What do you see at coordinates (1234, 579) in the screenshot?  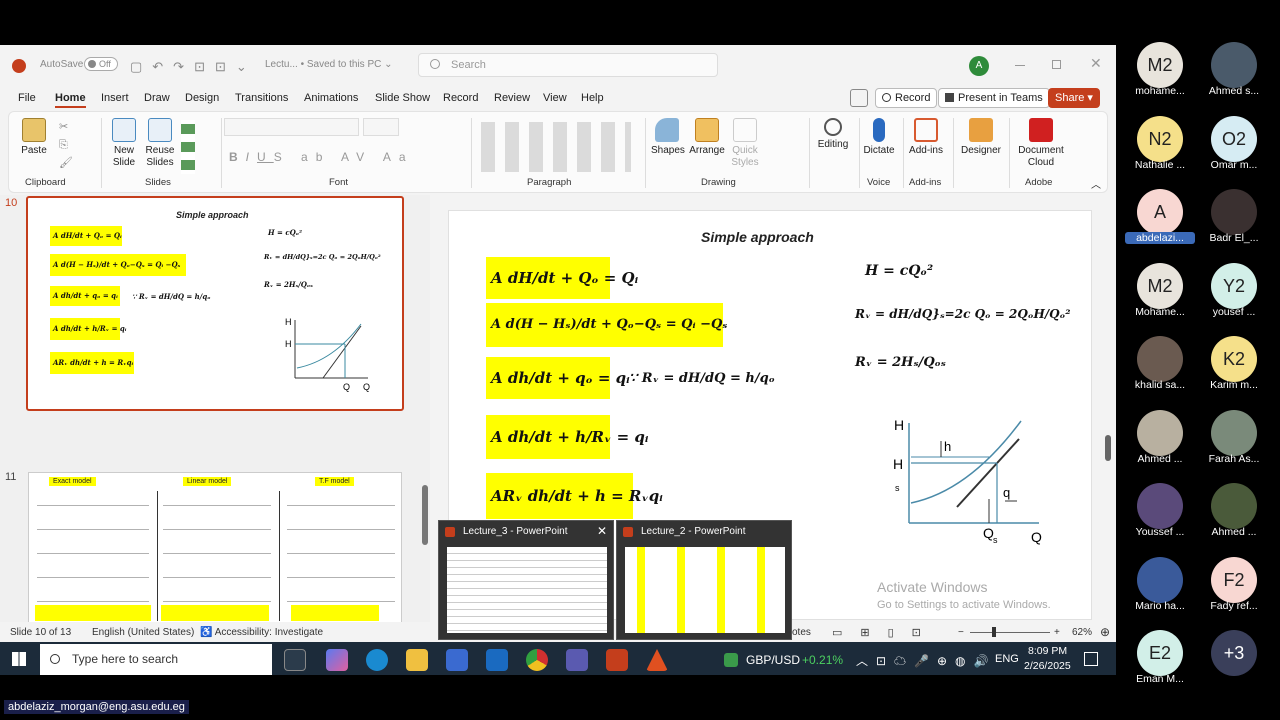 I see `participant-avatar: F2` at bounding box center [1234, 579].